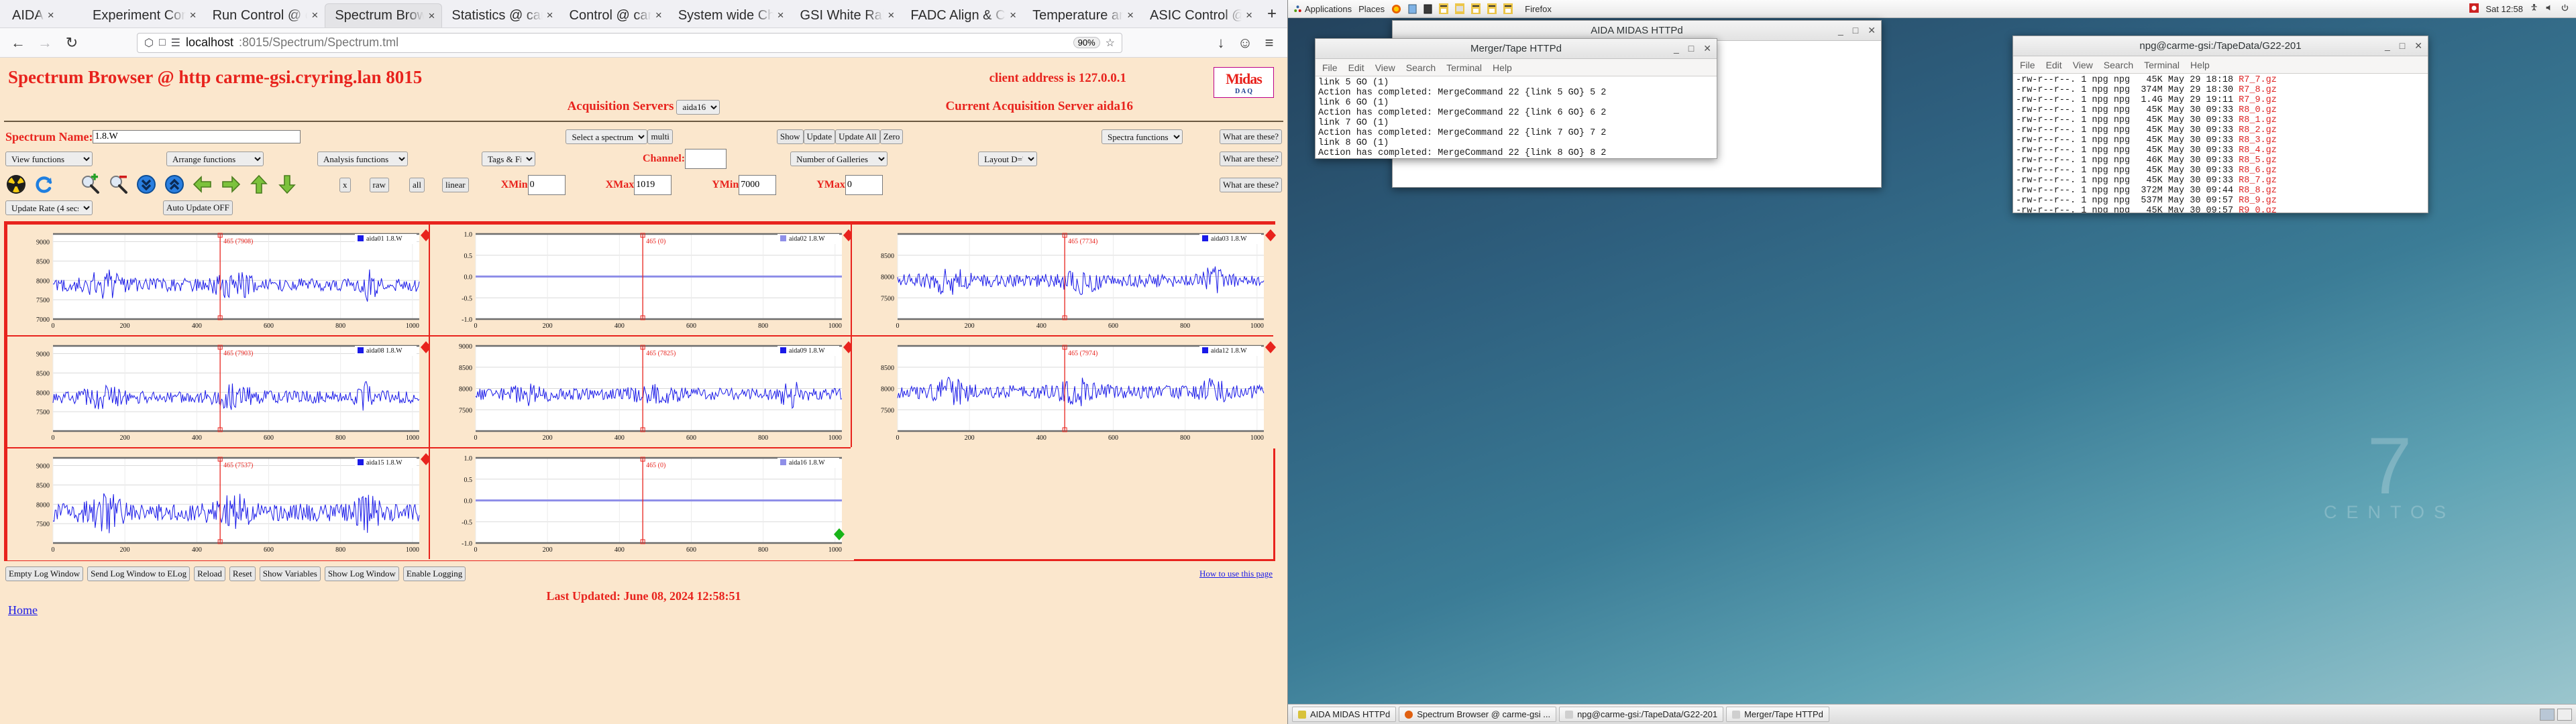 The height and width of the screenshot is (724, 2576). What do you see at coordinates (162, 43) in the screenshot?
I see `page-info-icon: □` at bounding box center [162, 43].